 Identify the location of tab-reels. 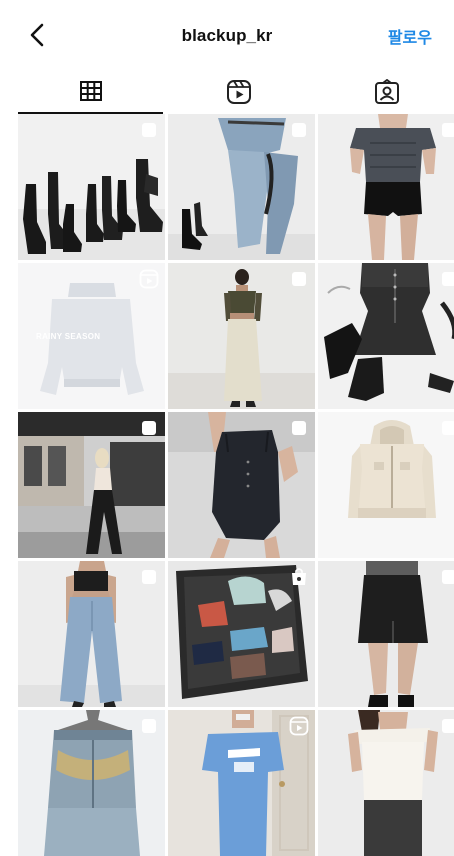
(238, 92).